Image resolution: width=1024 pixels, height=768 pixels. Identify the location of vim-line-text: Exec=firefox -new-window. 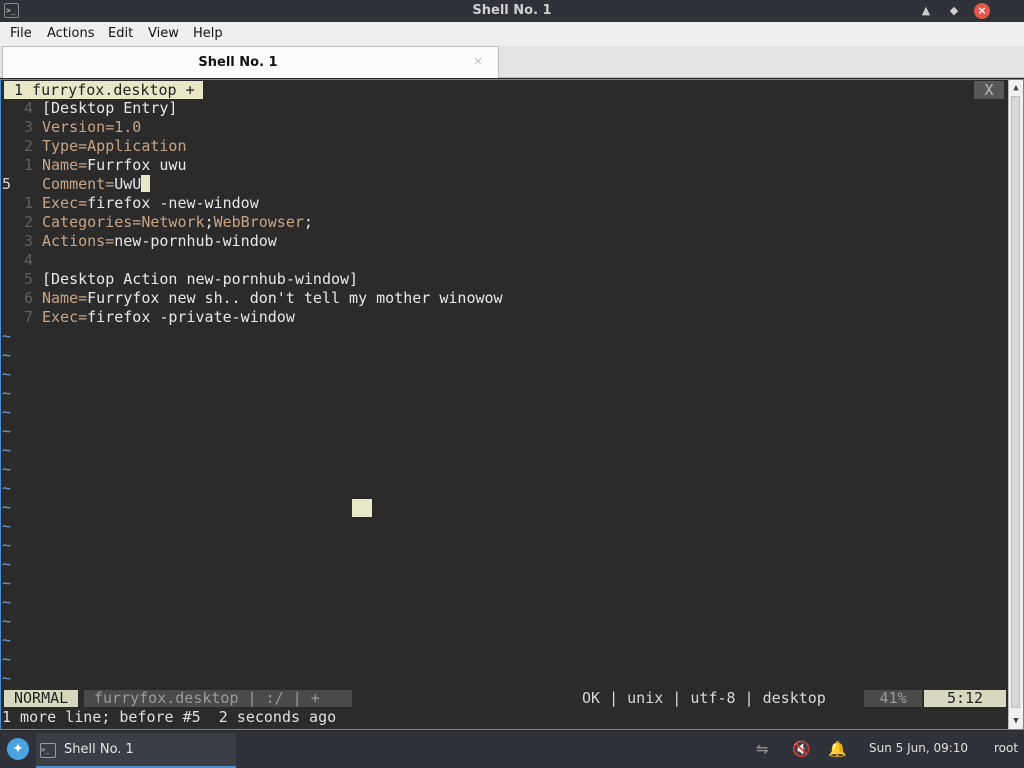
(150, 203).